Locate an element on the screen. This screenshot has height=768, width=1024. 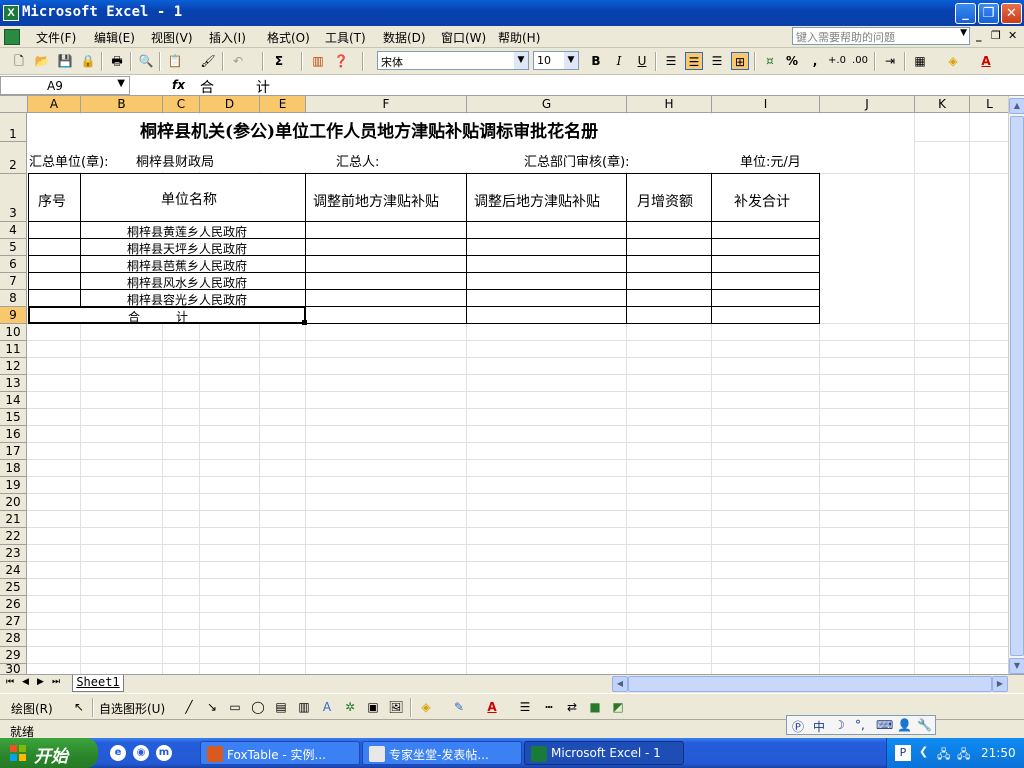
column-header: I is located at coordinates (766, 104).